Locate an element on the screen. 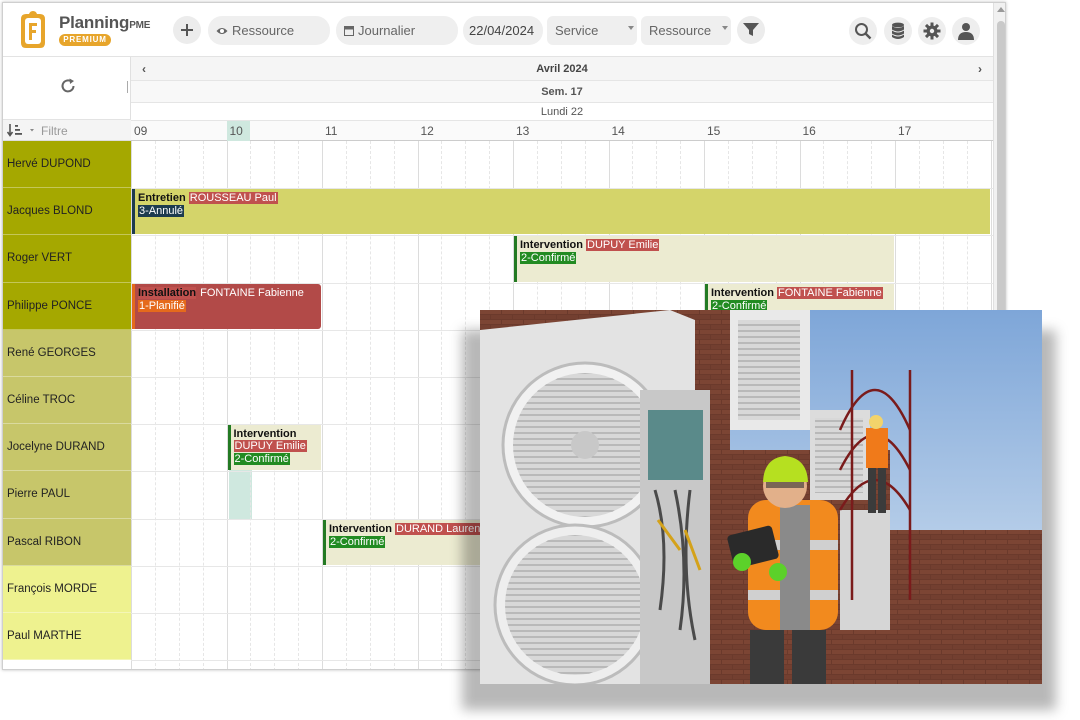  search-button is located at coordinates (863, 31).